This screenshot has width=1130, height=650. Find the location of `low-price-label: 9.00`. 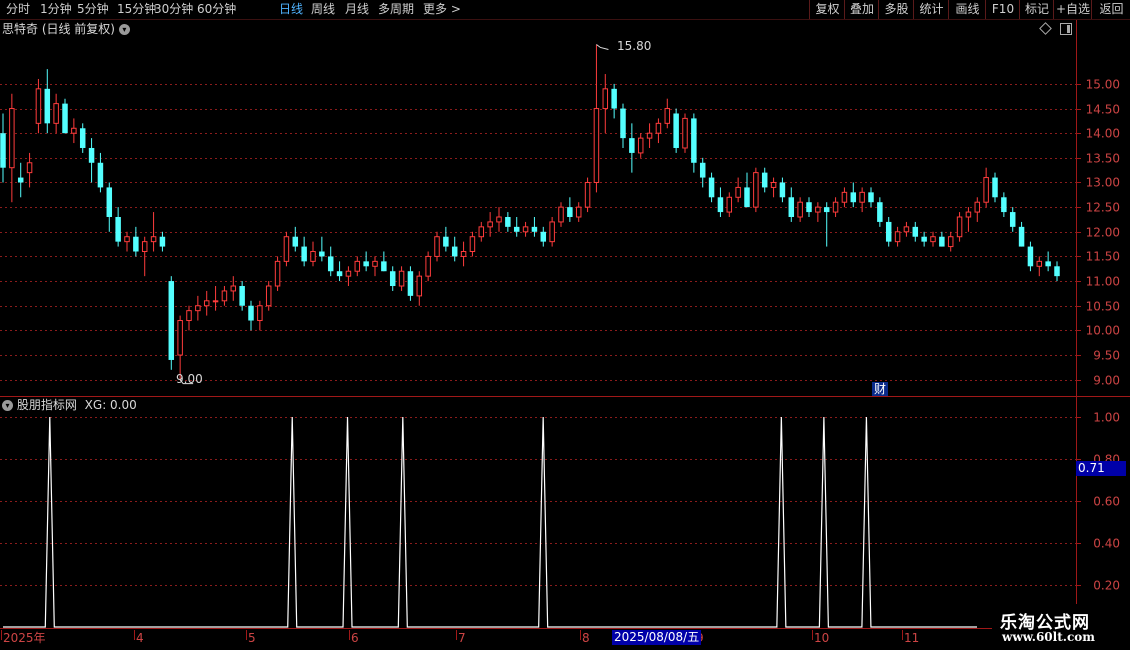

low-price-label: 9.00 is located at coordinates (189, 379).